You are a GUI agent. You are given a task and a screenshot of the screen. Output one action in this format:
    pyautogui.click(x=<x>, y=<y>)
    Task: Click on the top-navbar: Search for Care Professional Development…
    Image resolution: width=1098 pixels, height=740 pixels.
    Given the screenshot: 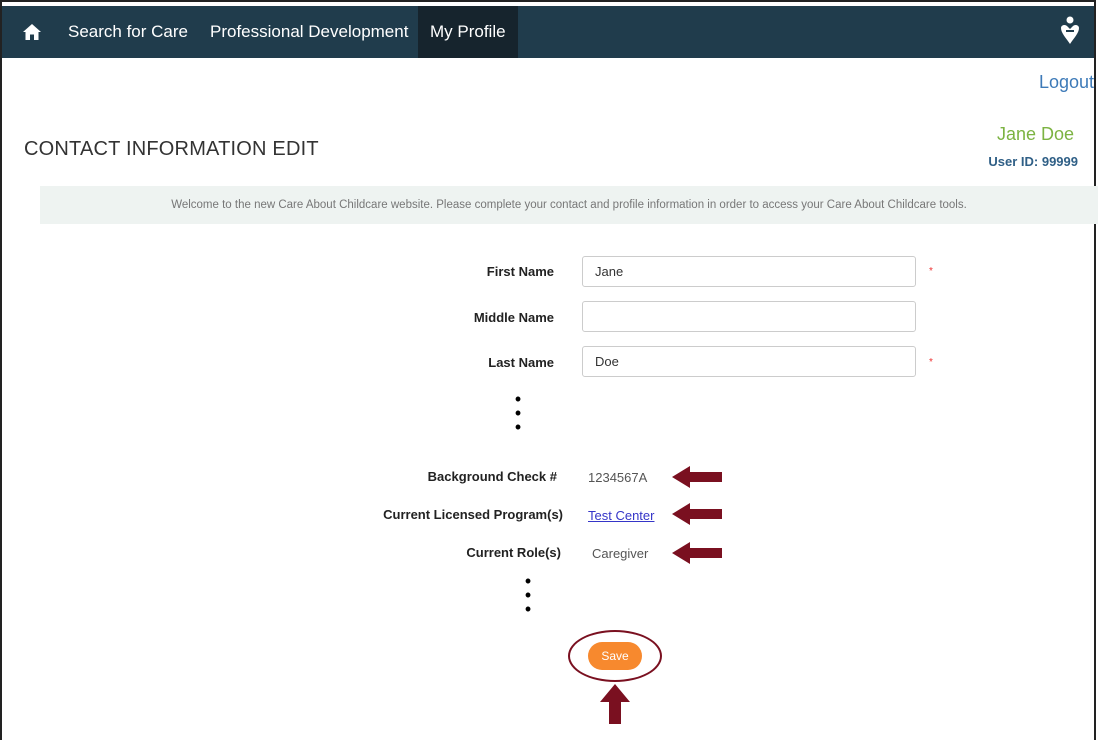 What is the action you would take?
    pyautogui.click(x=548, y=32)
    